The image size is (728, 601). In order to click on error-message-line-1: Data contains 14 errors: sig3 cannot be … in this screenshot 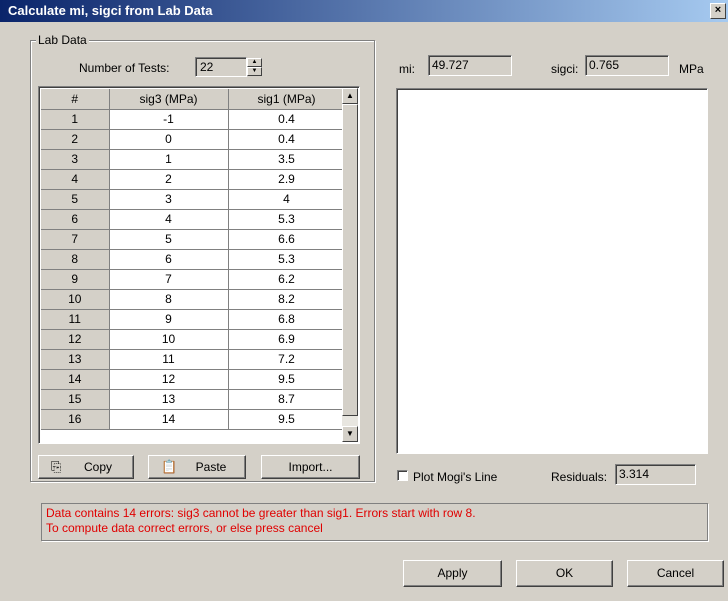, I will do `click(261, 513)`.